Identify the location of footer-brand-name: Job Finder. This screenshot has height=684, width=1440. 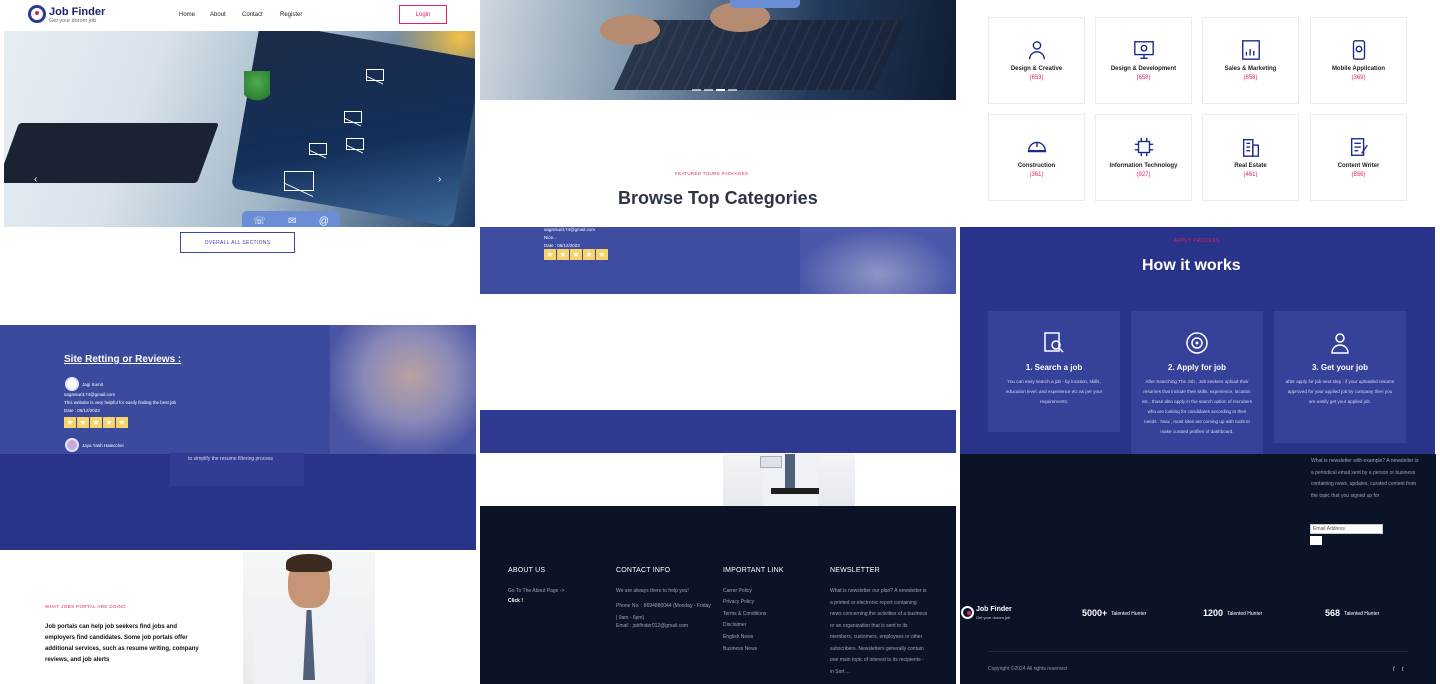
(994, 609).